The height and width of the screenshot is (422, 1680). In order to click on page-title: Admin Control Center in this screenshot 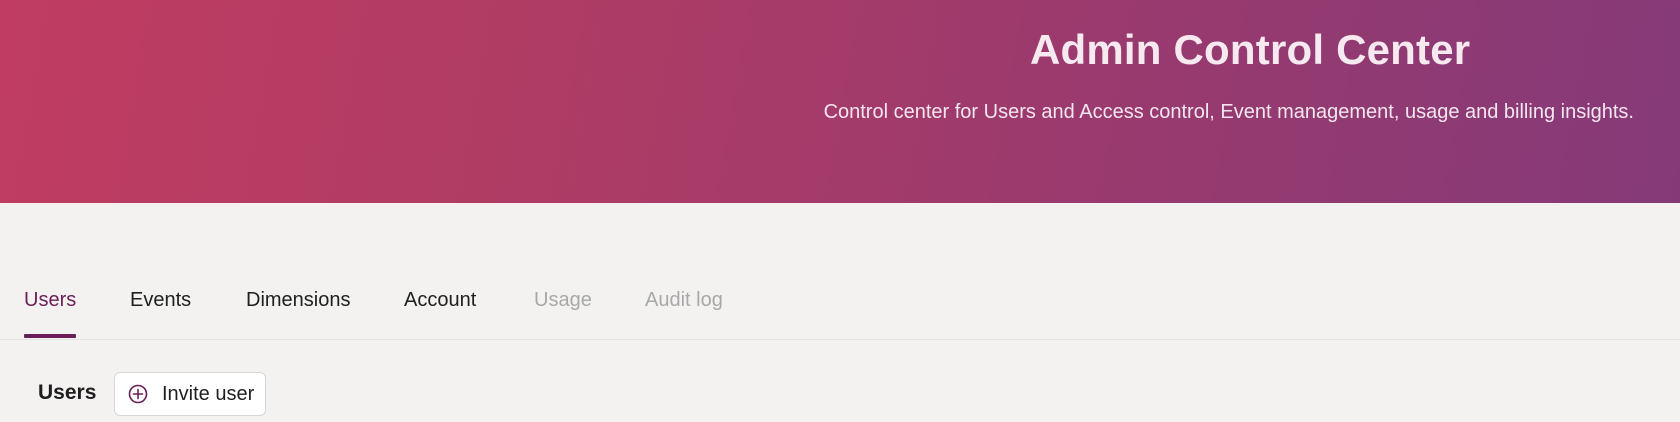, I will do `click(1250, 49)`.